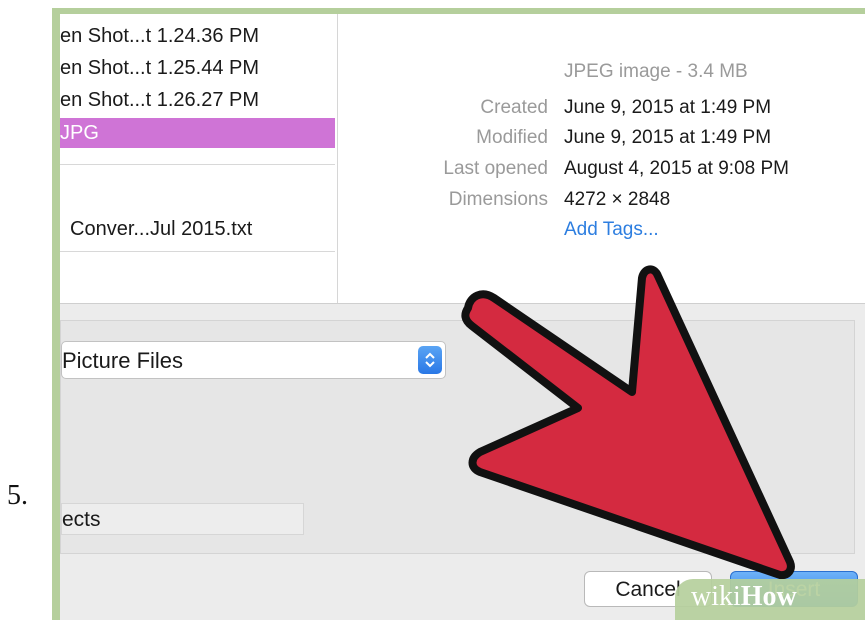 Image resolution: width=865 pixels, height=620 pixels. What do you see at coordinates (716, 596) in the screenshot?
I see `watermark-wiki: wiki` at bounding box center [716, 596].